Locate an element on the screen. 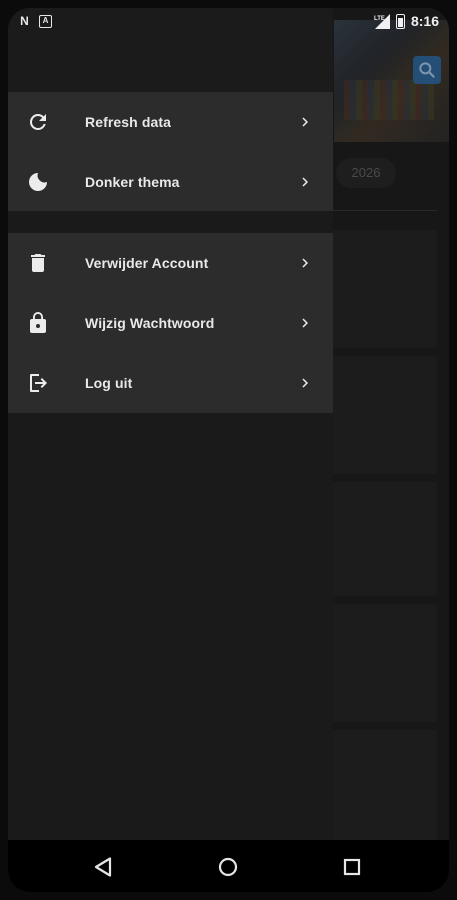 The width and height of the screenshot is (457, 900). refresh-icon is located at coordinates (37, 121).